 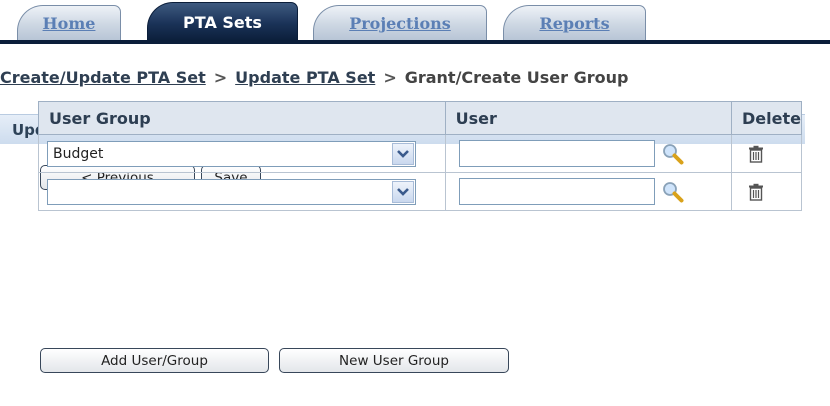 I want to click on column-header-user: User, so click(x=588, y=118).